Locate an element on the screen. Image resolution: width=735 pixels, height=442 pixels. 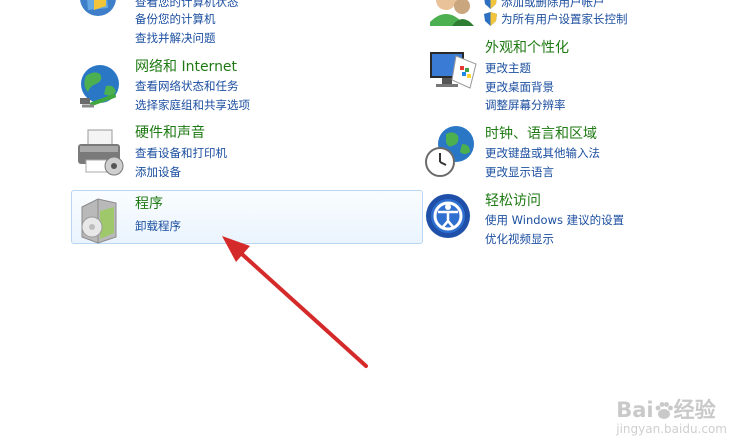
watermark-brand-suffix: 经验 is located at coordinates (694, 410).